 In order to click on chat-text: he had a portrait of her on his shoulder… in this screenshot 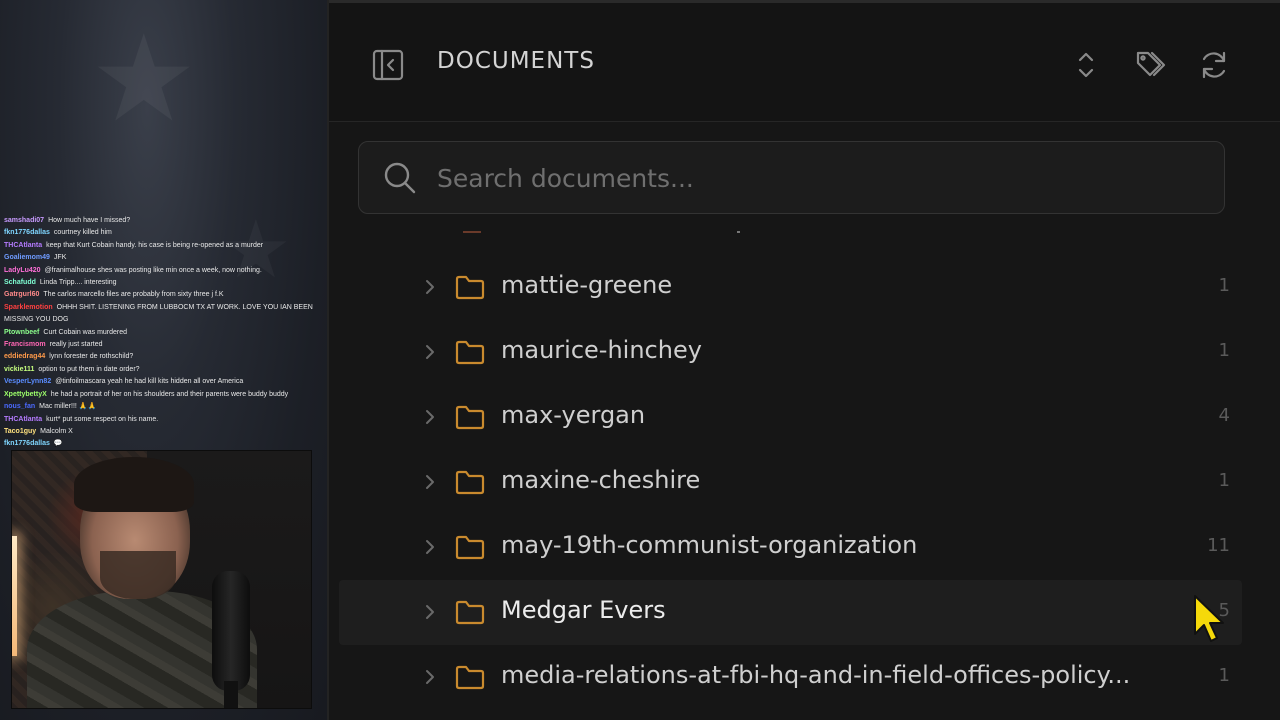, I will do `click(169, 394)`.